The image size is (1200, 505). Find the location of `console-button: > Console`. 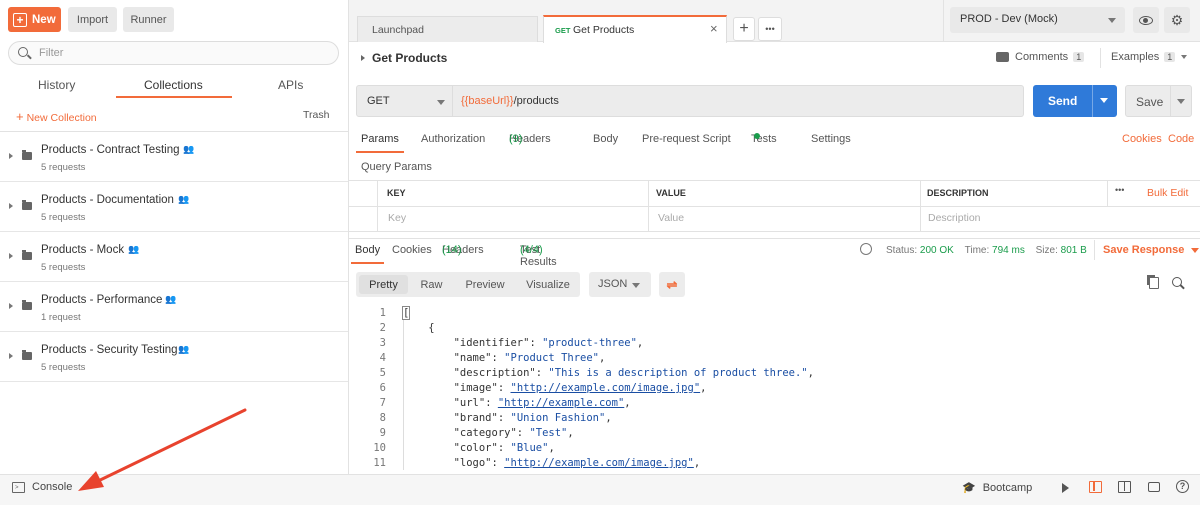

console-button: > Console is located at coordinates (42, 487).